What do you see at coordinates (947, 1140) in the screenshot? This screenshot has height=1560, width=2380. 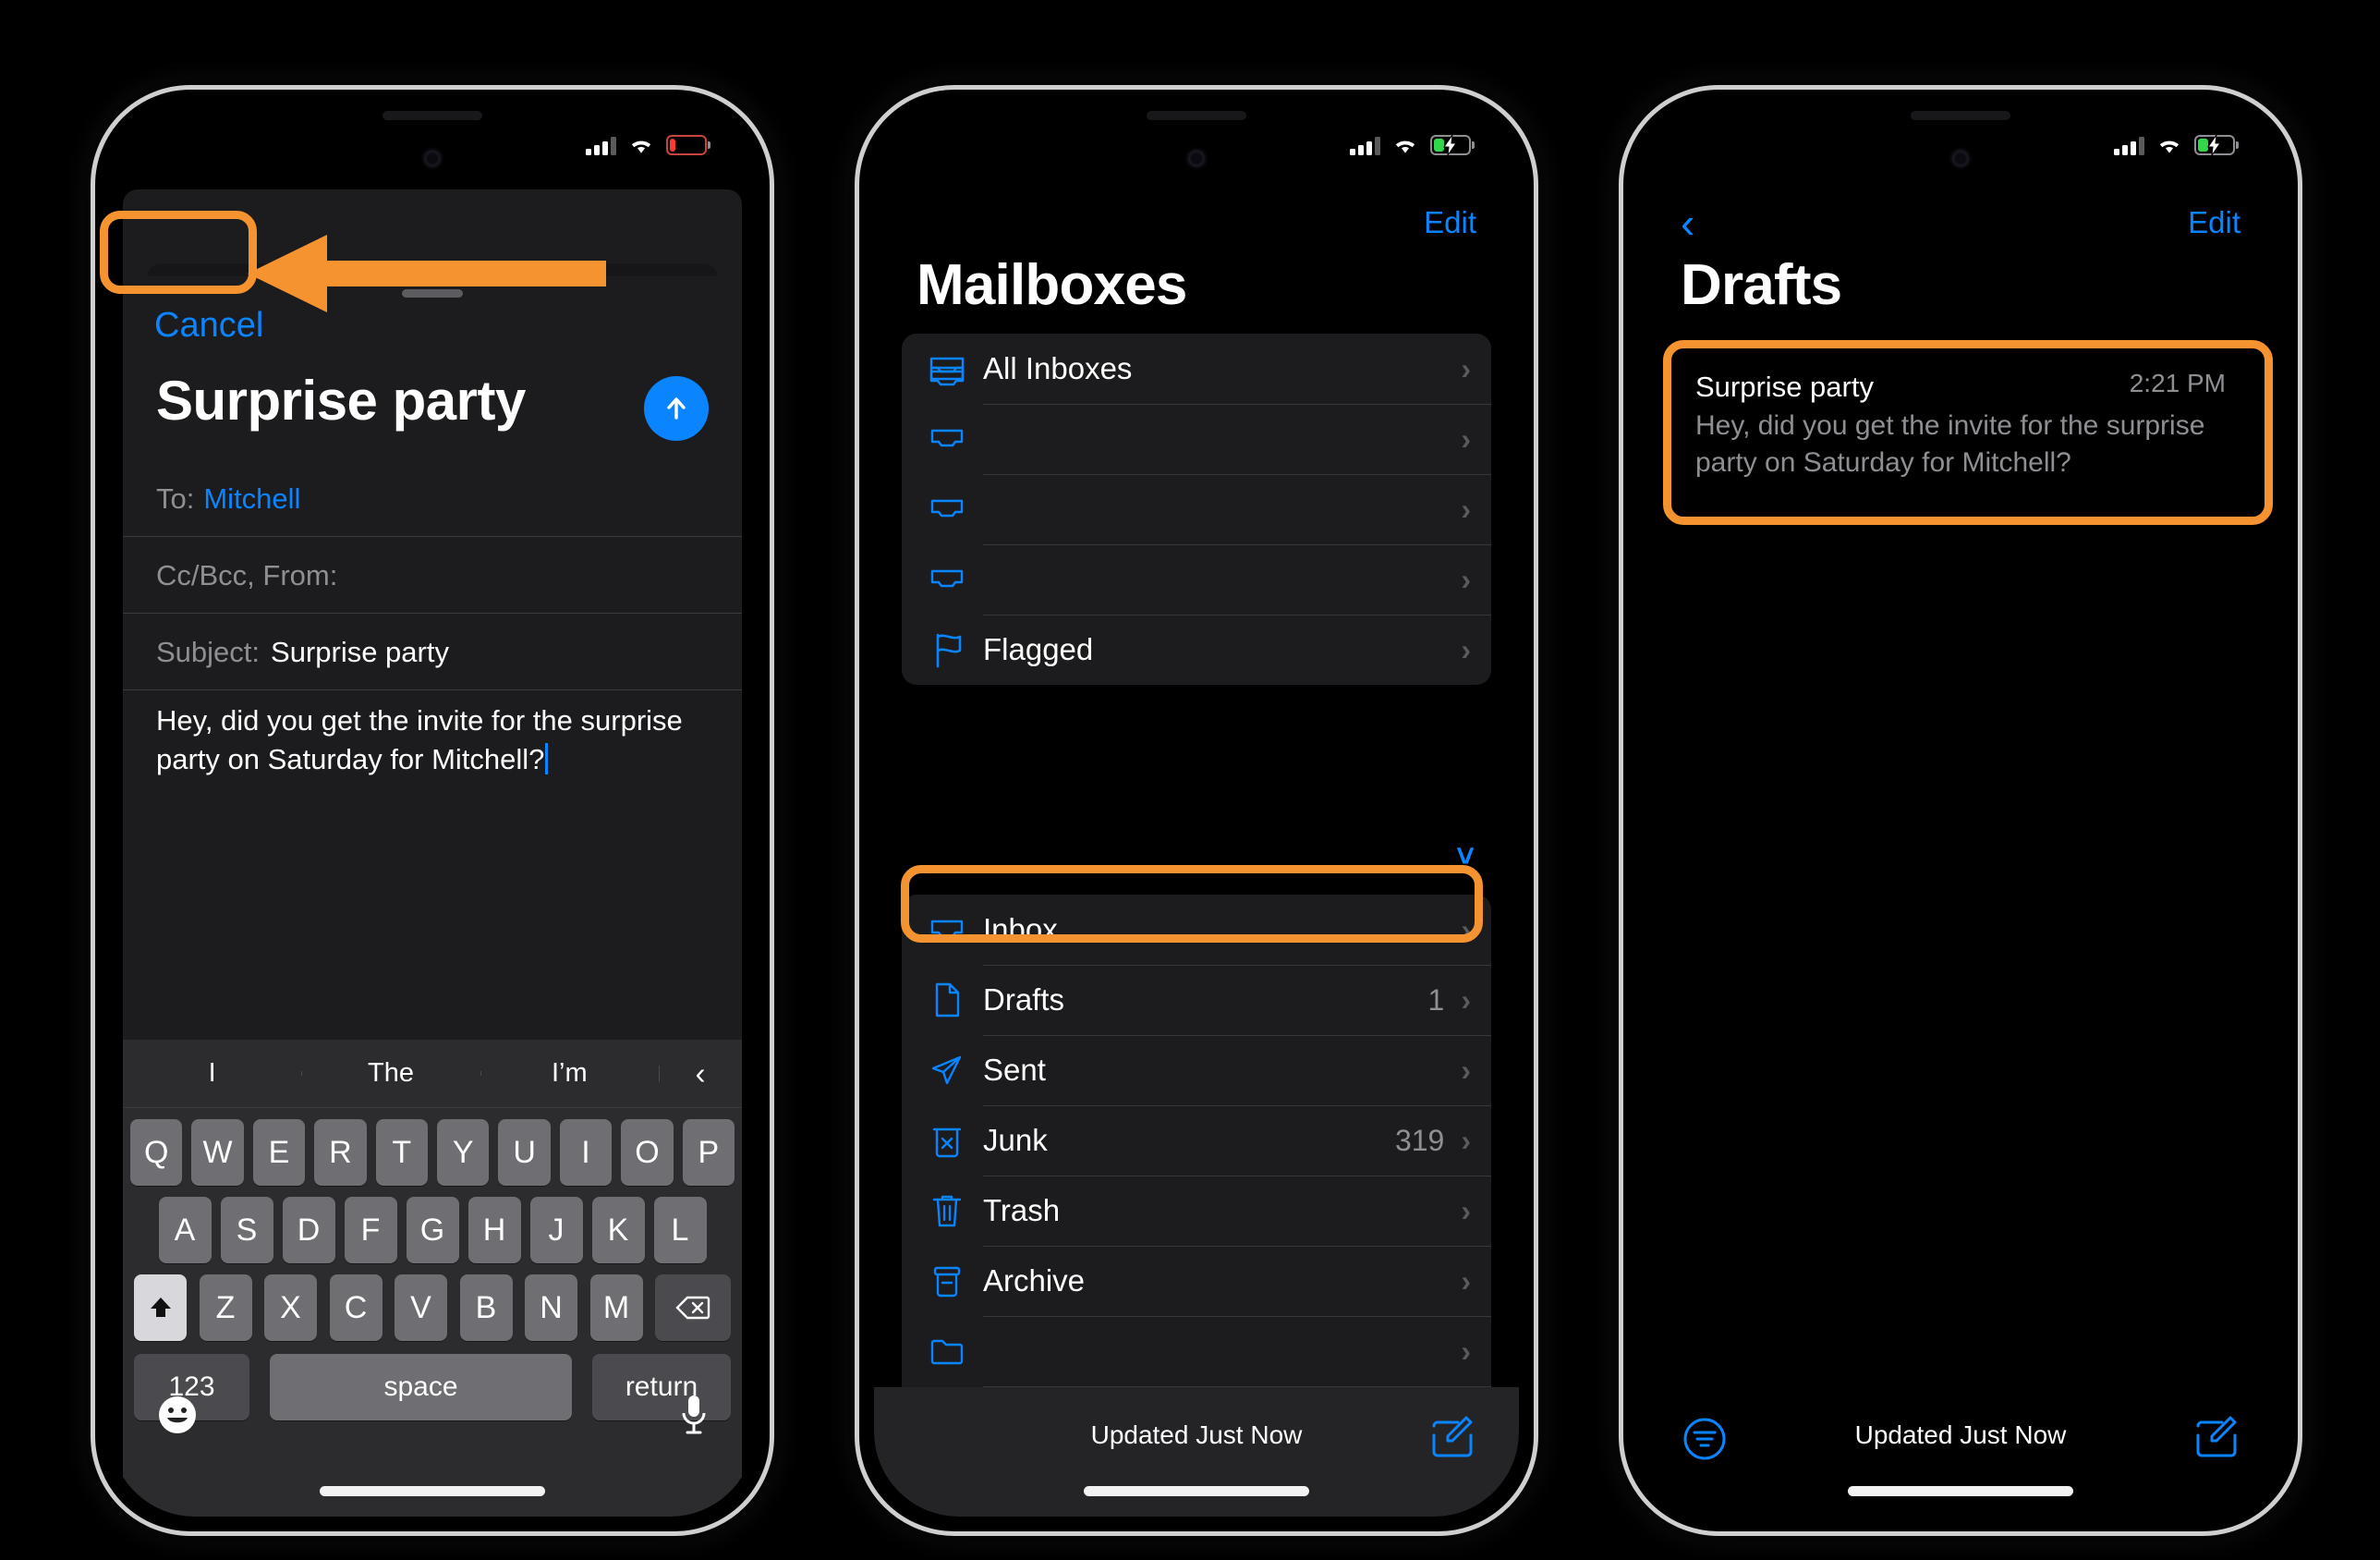 I see `junk-trash-x-icon` at bounding box center [947, 1140].